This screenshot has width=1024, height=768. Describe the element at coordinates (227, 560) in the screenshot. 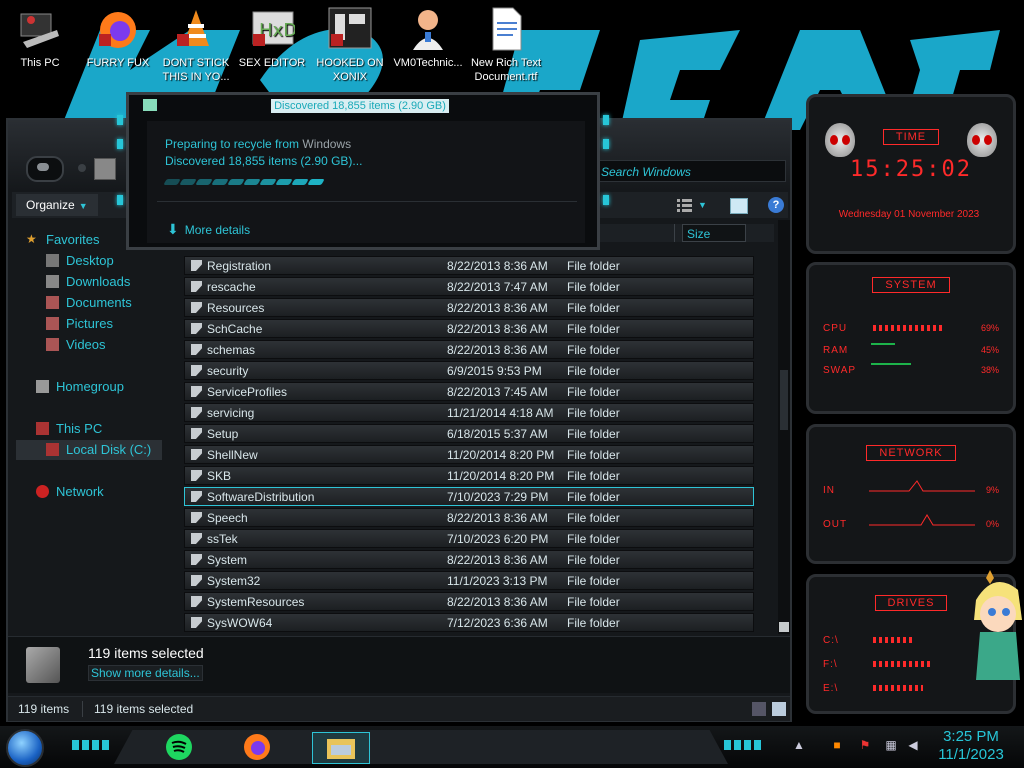

I see `file-name: System` at that location.